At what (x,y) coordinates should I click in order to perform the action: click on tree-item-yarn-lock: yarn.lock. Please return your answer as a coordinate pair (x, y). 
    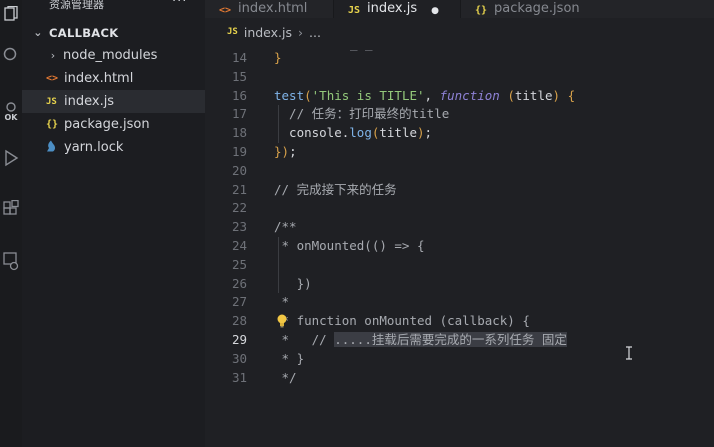
    Looking at the image, I should click on (113, 147).